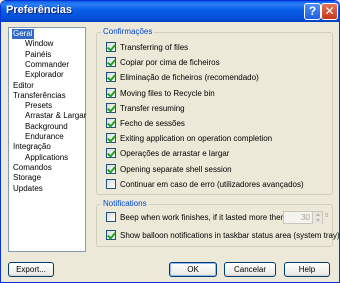 This screenshot has width=340, height=283. What do you see at coordinates (307, 269) in the screenshot?
I see `help-button: Help` at bounding box center [307, 269].